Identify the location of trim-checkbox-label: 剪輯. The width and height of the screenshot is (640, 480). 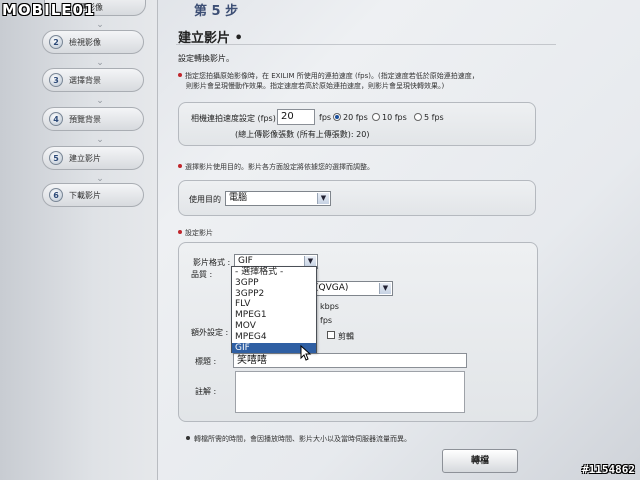
(346, 336).